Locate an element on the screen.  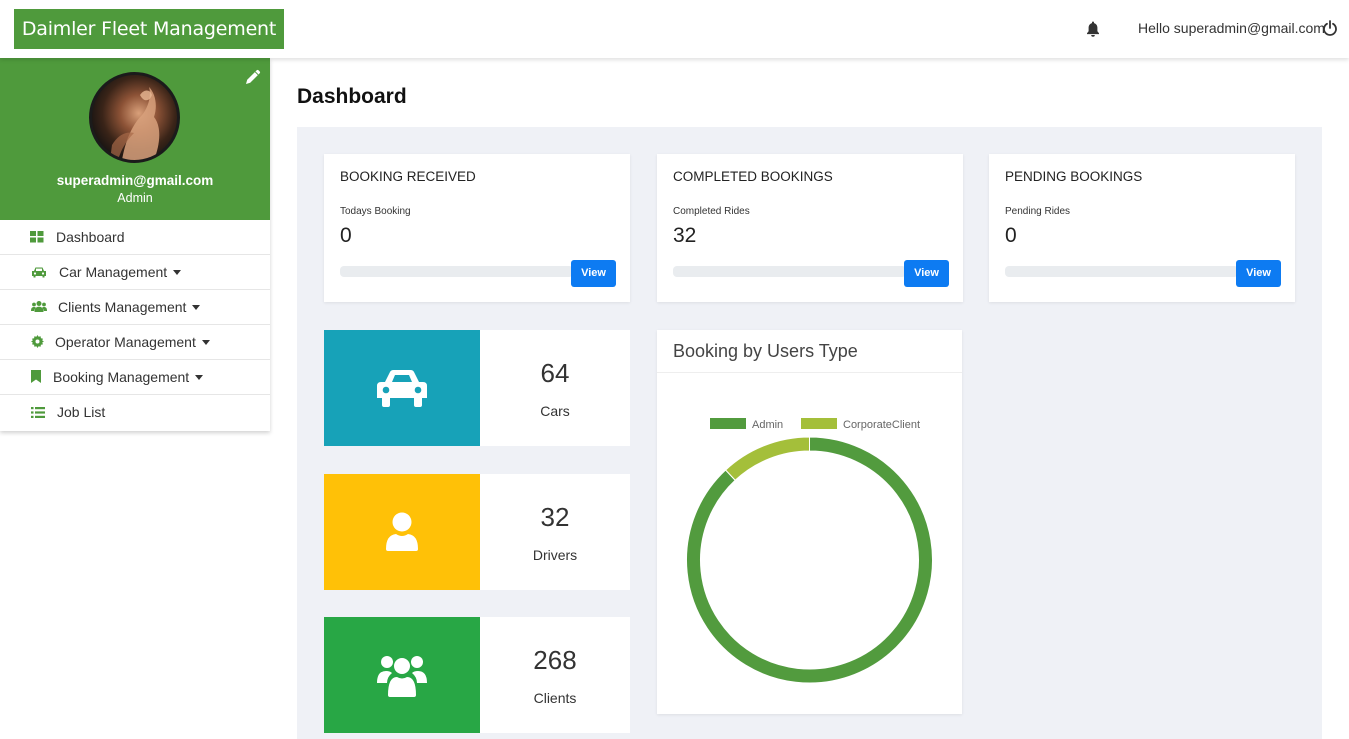
bell-icon is located at coordinates (1093, 29).